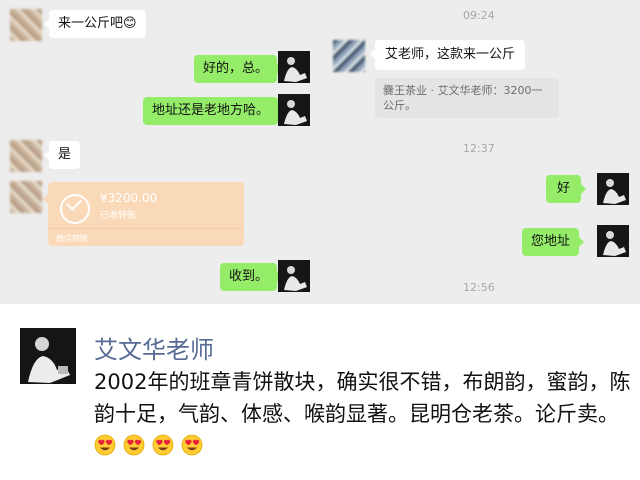  Describe the element at coordinates (143, 214) in the screenshot. I see `transfer-card: ¥3200.00 已收转账 微信转账` at that location.